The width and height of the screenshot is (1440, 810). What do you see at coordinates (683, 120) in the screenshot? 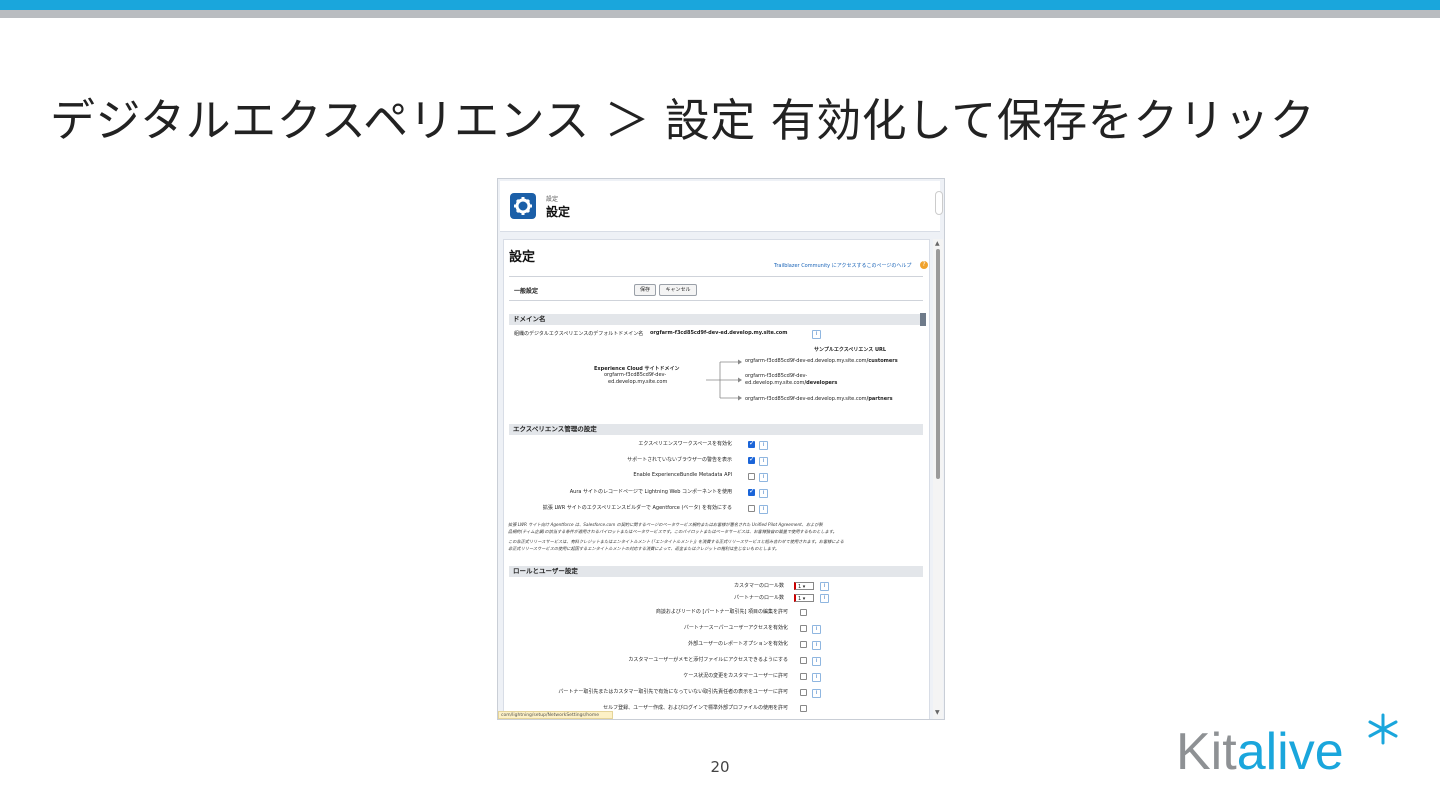
I see `slide-title: デジタルエクスペリエンス ＞ 設定 有効化して保存をクリック` at bounding box center [683, 120].